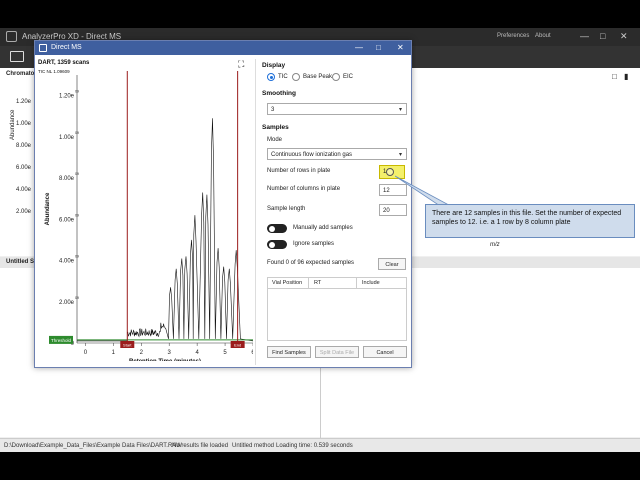  I want to click on x-tick-label: 3, so click(170, 353).